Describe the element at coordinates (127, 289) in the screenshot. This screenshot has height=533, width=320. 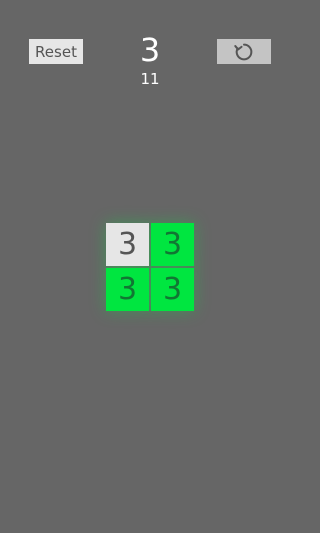
I see `tile-3: 3` at that location.